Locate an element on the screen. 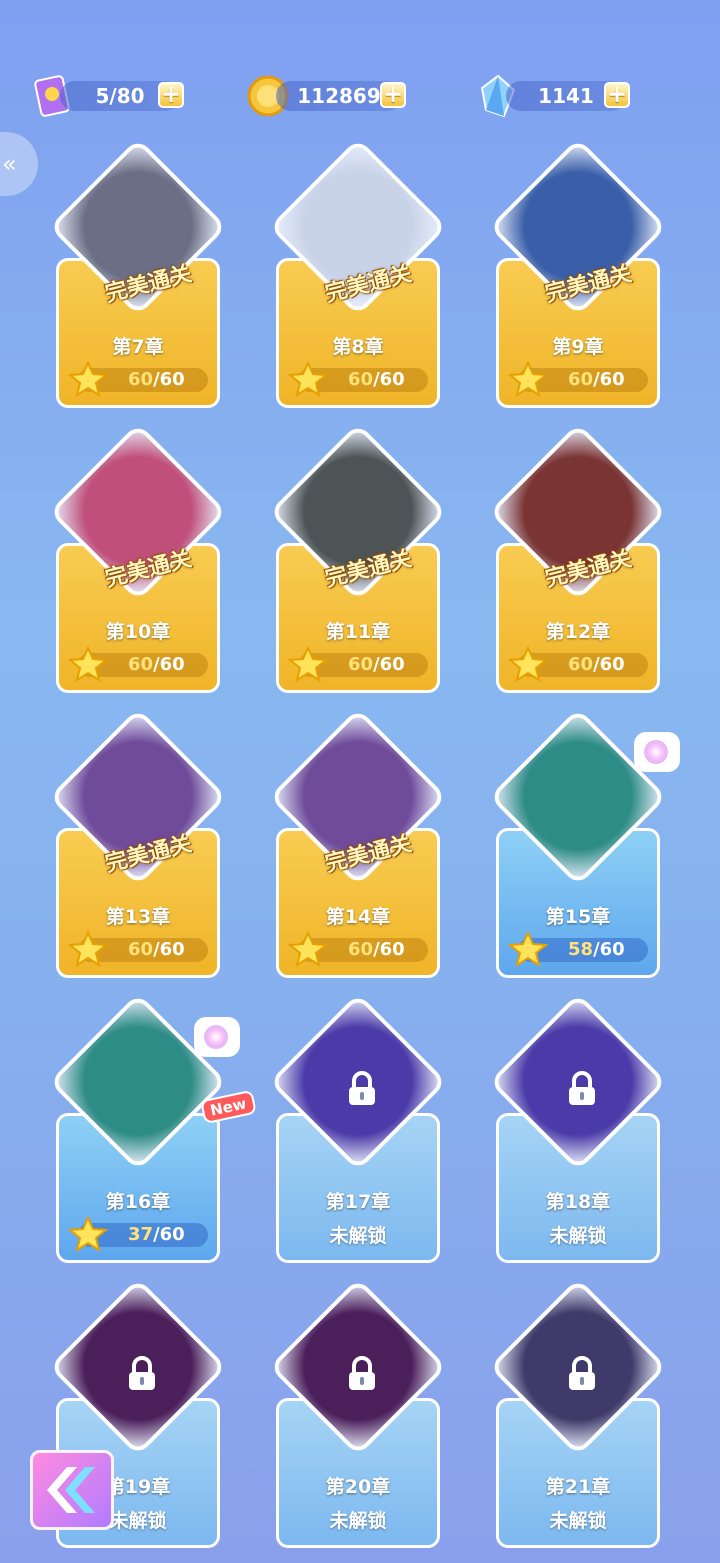 The image size is (720, 1563). chapter-label: 第14章 is located at coordinates (358, 917).